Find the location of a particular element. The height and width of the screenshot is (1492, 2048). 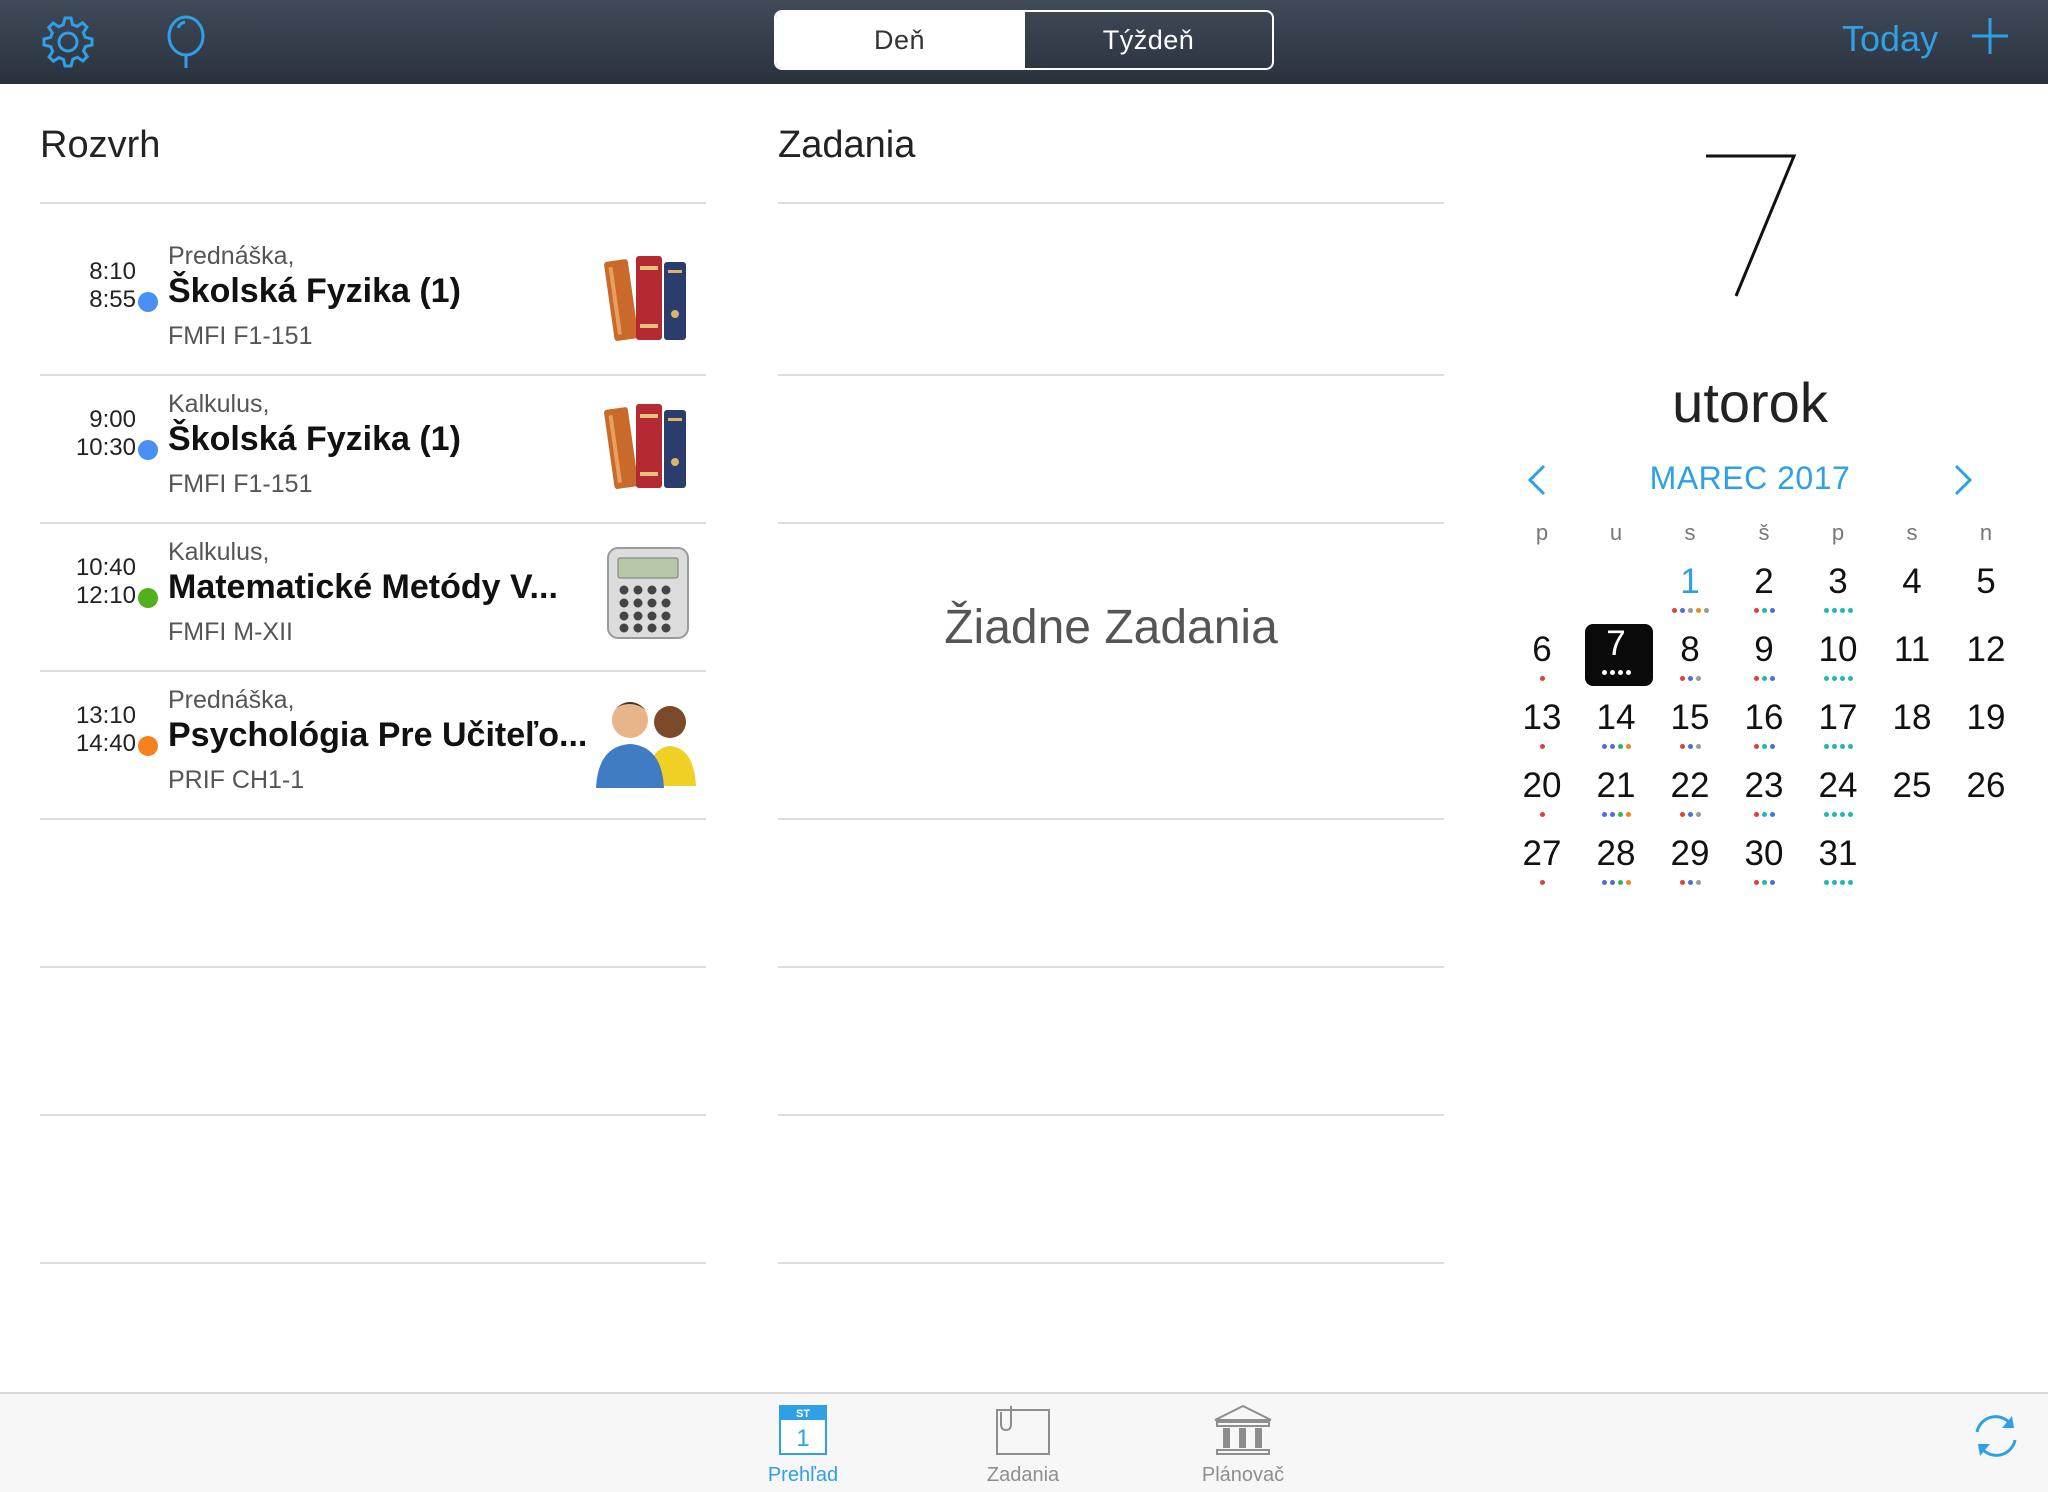

tab-label: Prehľad is located at coordinates (803, 1475).